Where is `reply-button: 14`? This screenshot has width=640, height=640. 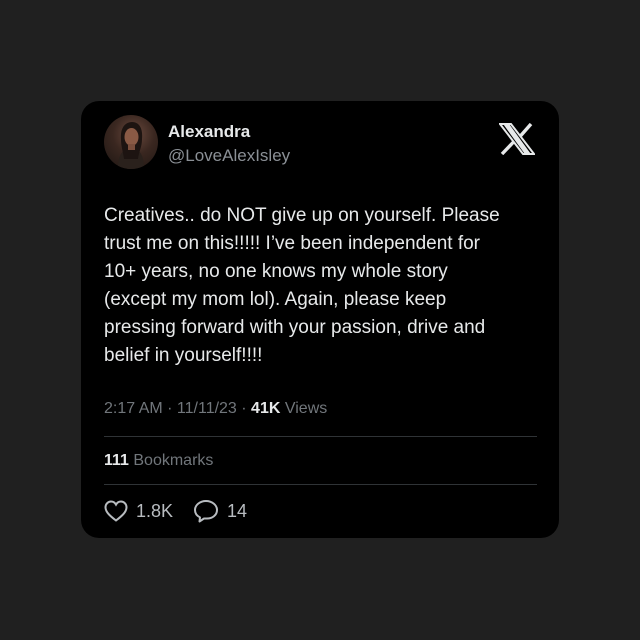 reply-button: 14 is located at coordinates (220, 511).